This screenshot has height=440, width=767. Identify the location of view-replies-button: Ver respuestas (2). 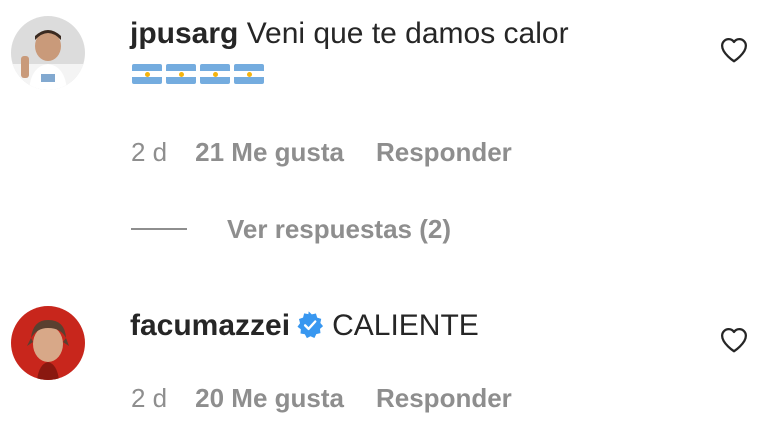
(291, 229).